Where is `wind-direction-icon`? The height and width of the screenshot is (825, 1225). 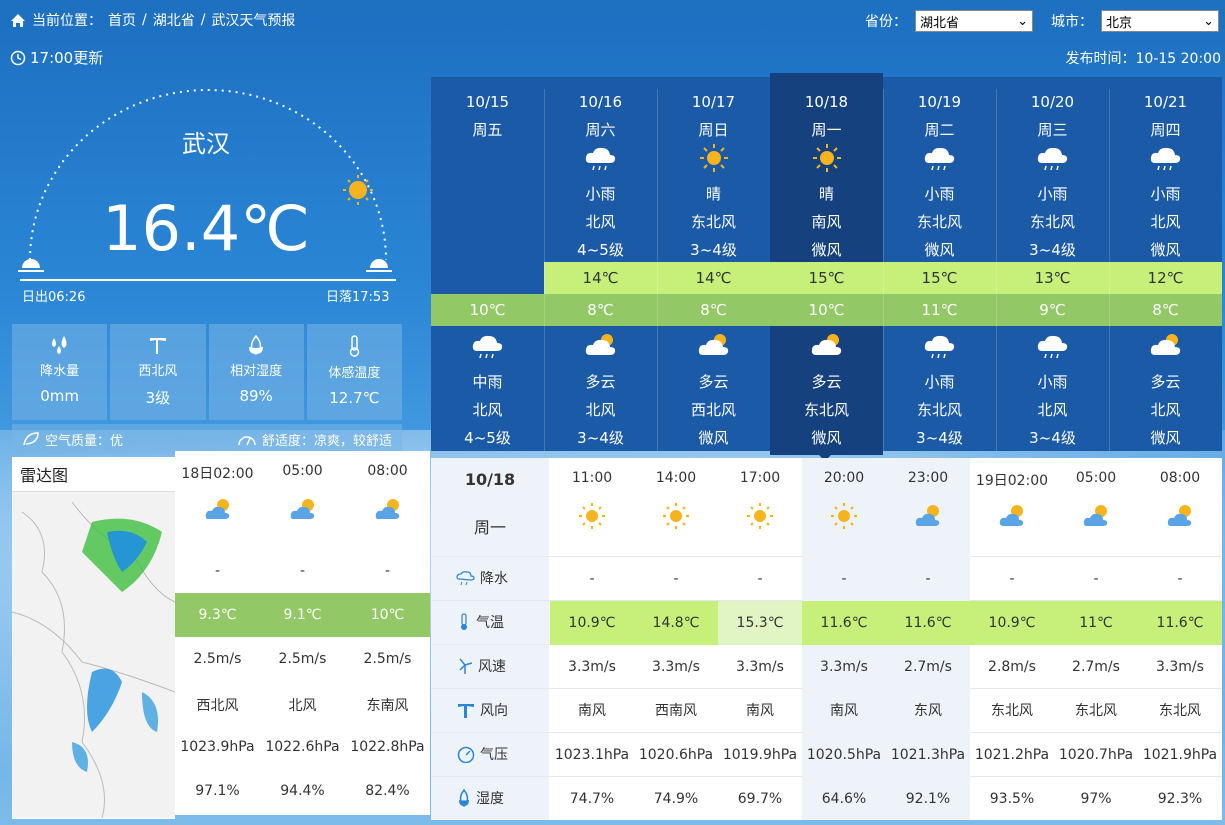 wind-direction-icon is located at coordinates (466, 711).